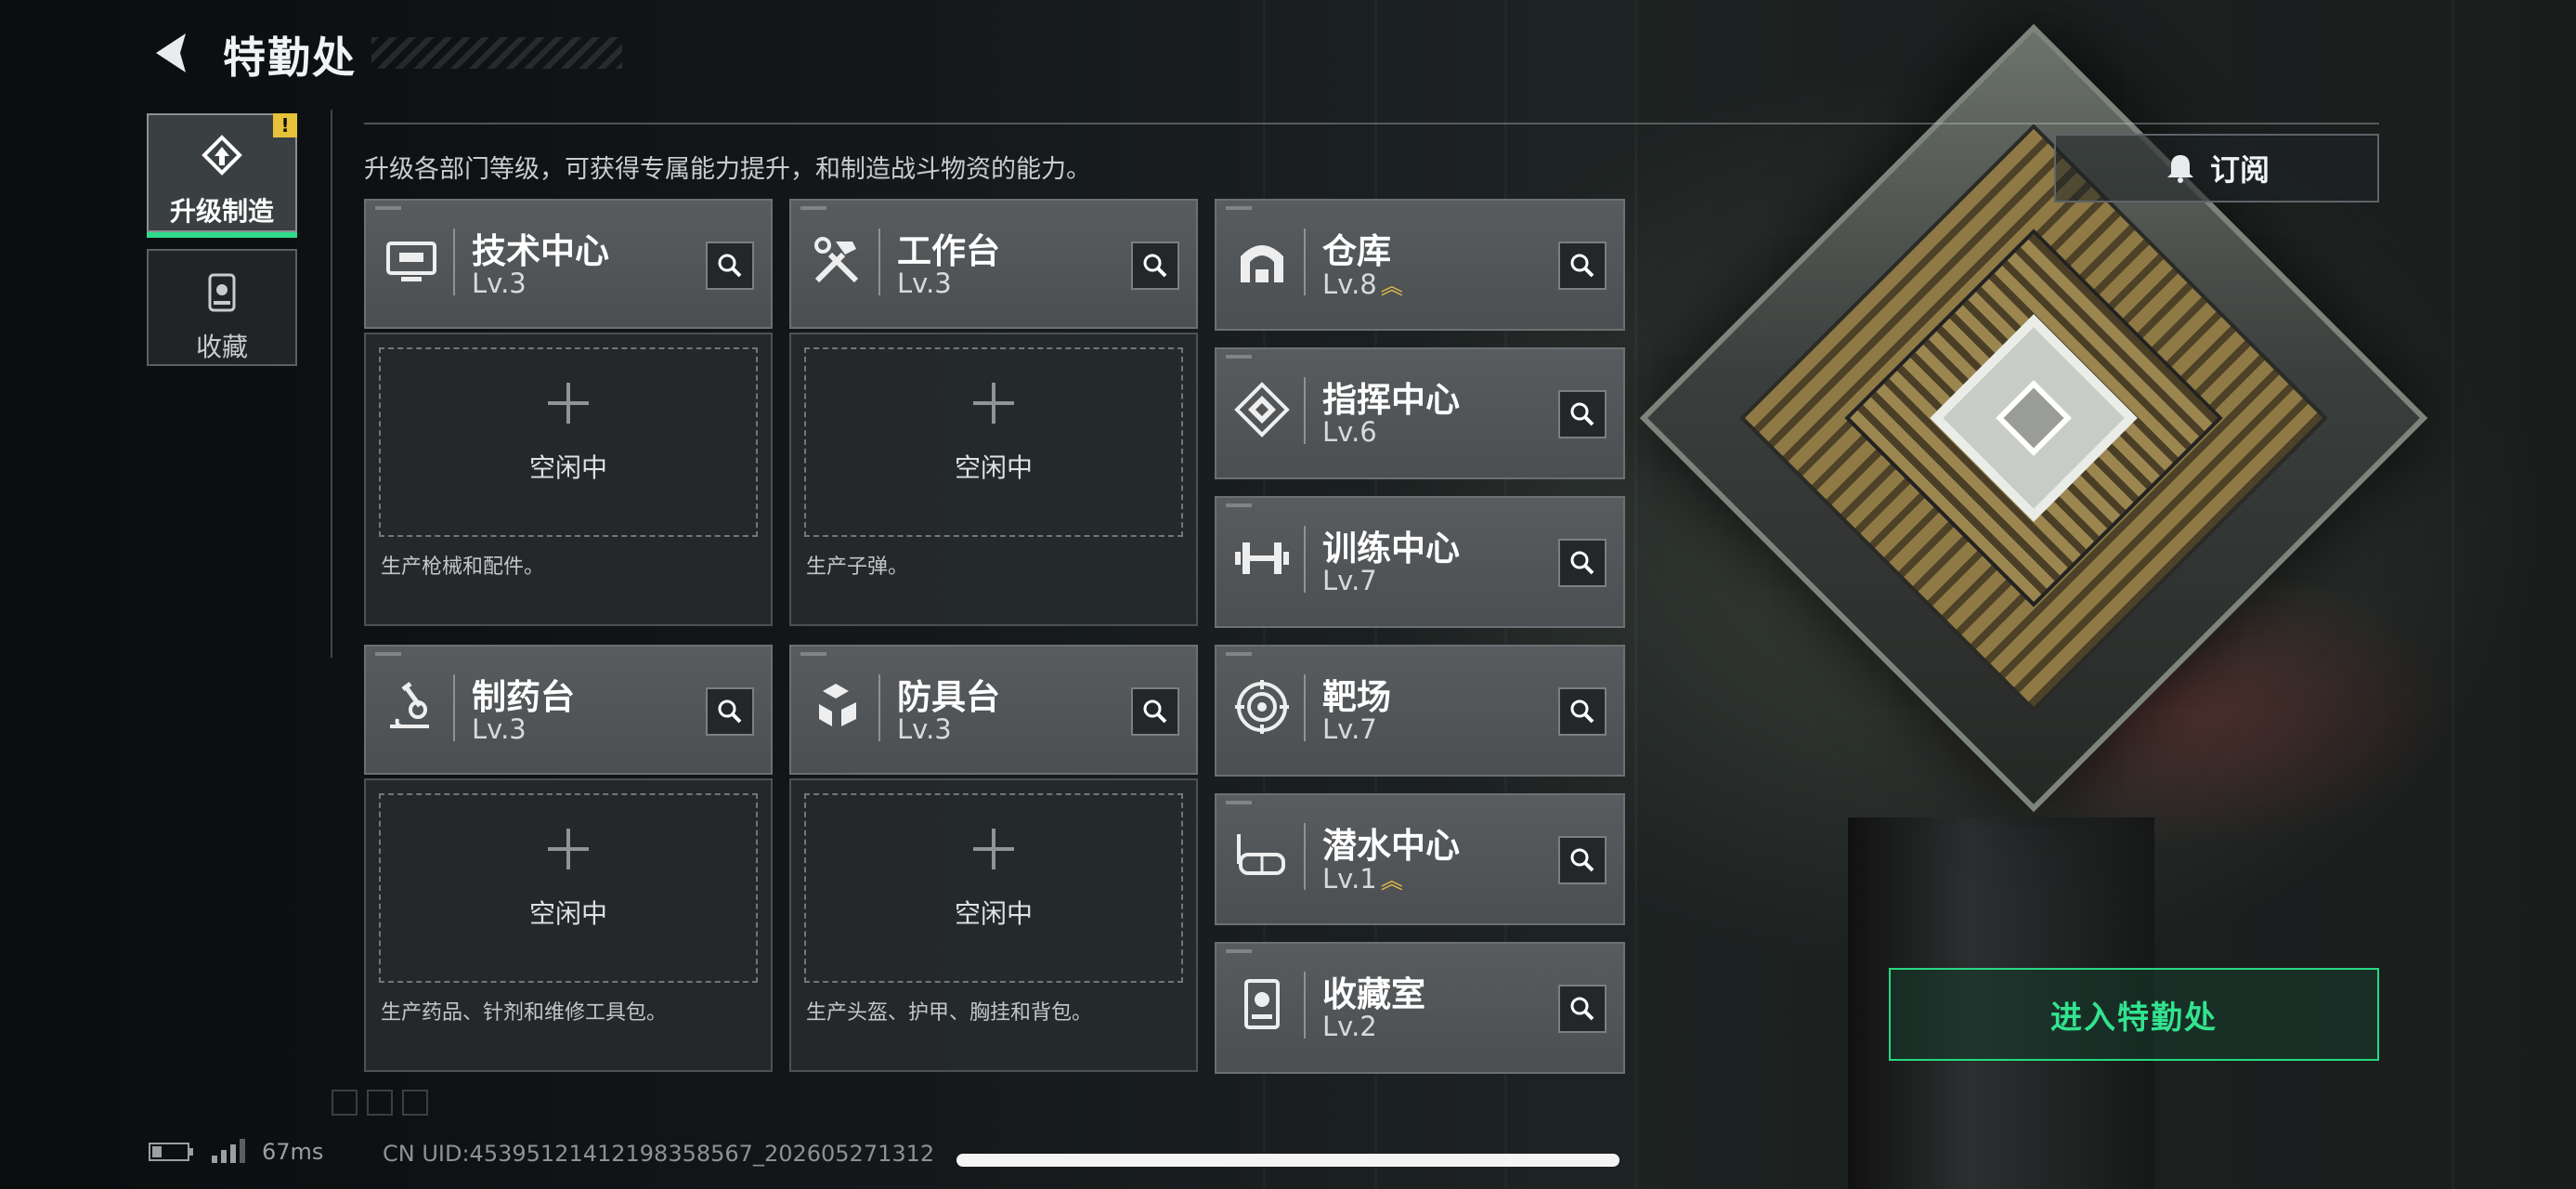 The height and width of the screenshot is (1189, 2576). I want to click on tab-label: 收藏, so click(221, 347).